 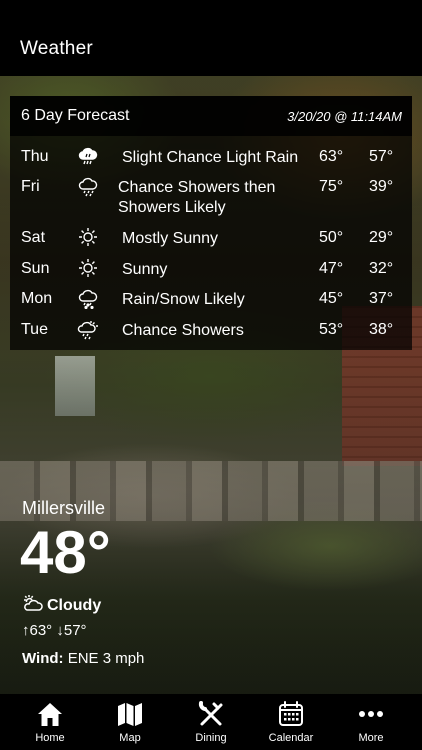 I want to click on forecast-condition: Rain/Snow Likely, so click(x=183, y=299).